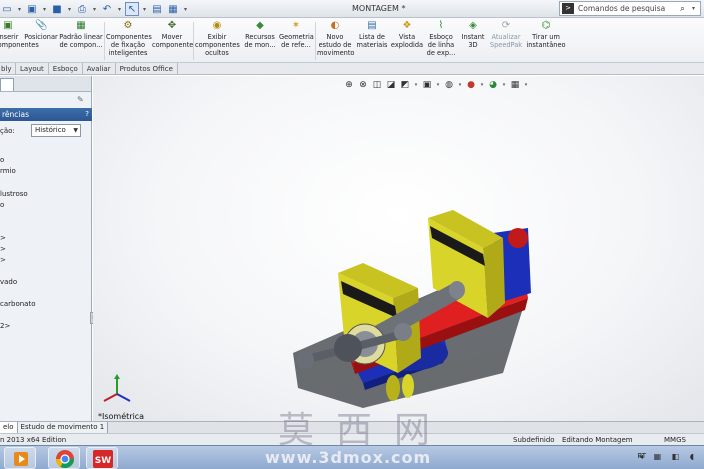 The width and height of the screenshot is (704, 469). Describe the element at coordinates (144, 9) in the screenshot. I see `select-dropdown-icon: ▾` at that location.